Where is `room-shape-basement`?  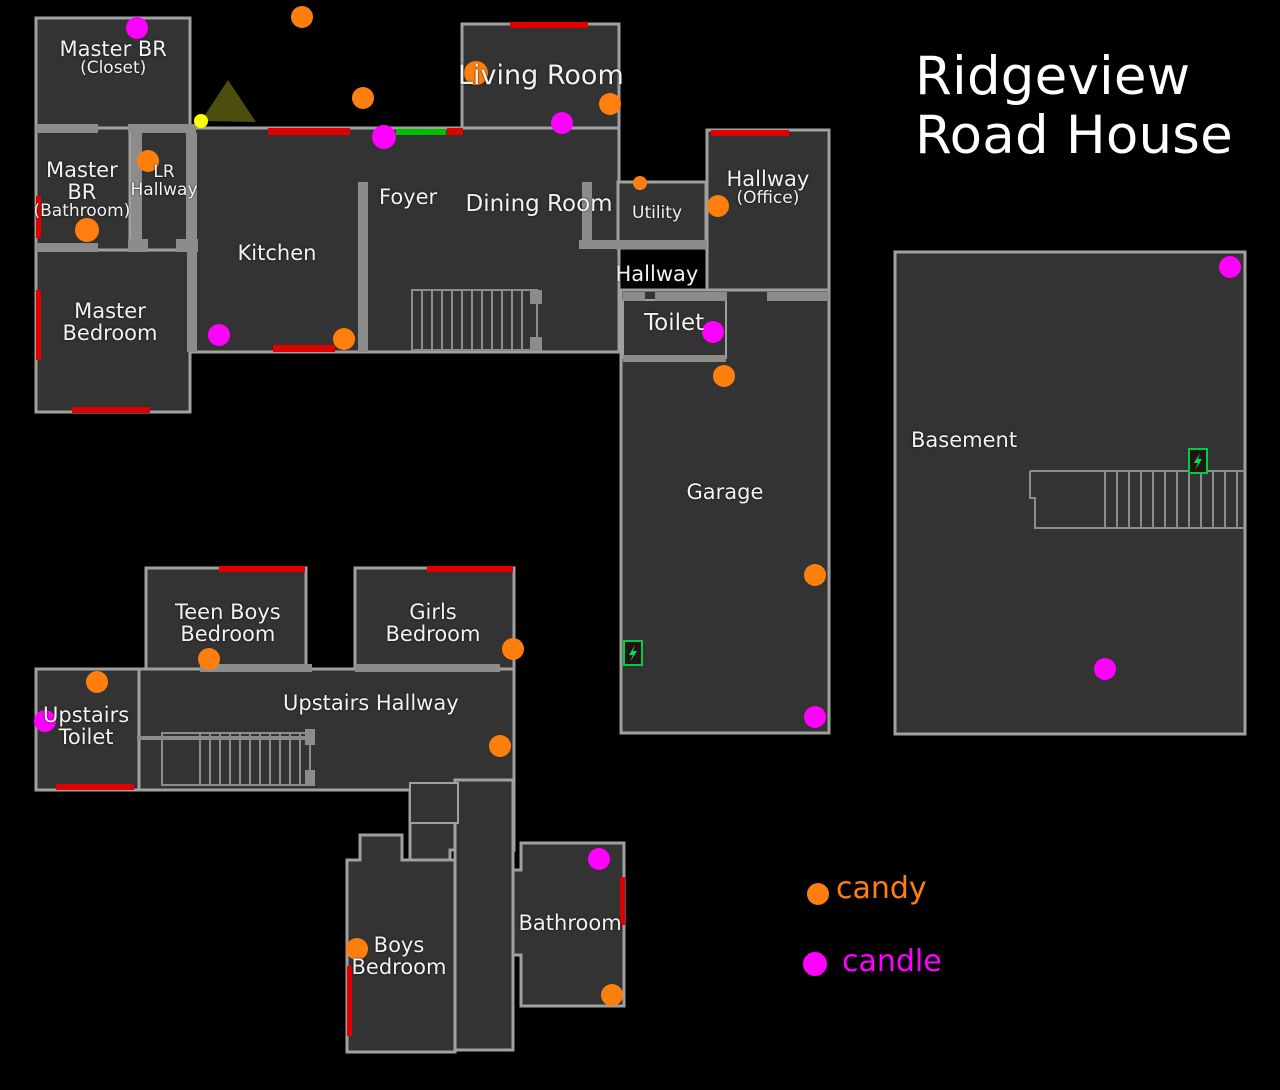 room-shape-basement is located at coordinates (1070, 493).